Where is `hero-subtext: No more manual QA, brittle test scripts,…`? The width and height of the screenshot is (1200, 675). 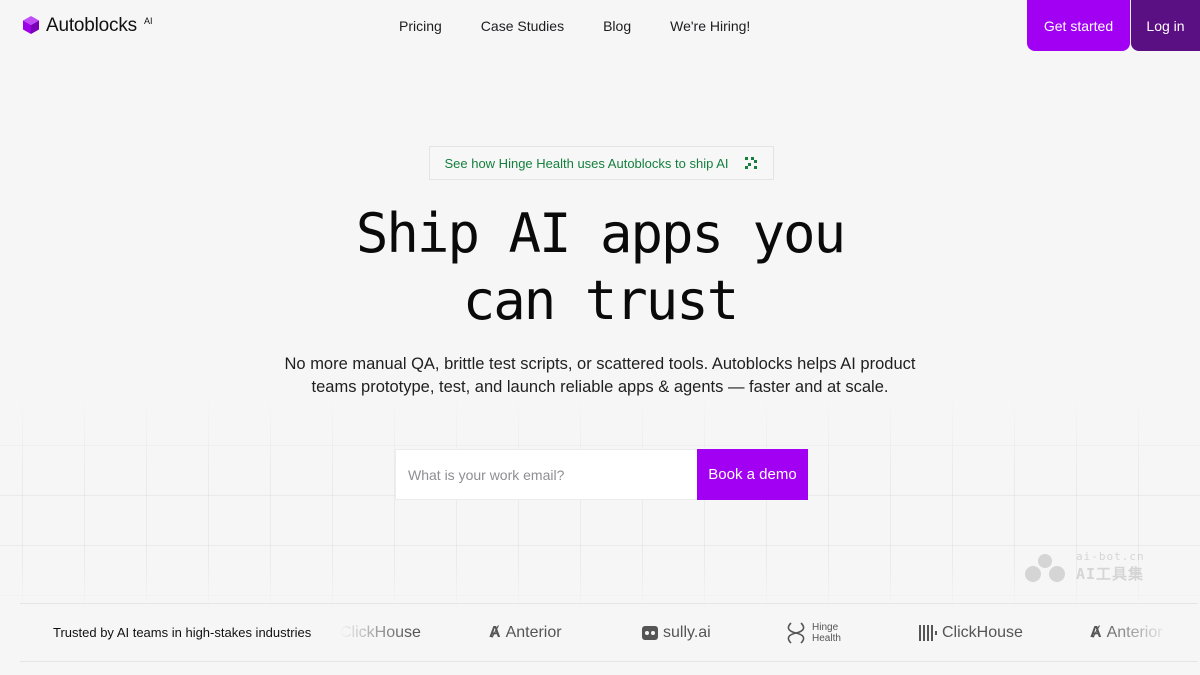
hero-subtext: No more manual QA, brittle test scripts,… is located at coordinates (600, 376).